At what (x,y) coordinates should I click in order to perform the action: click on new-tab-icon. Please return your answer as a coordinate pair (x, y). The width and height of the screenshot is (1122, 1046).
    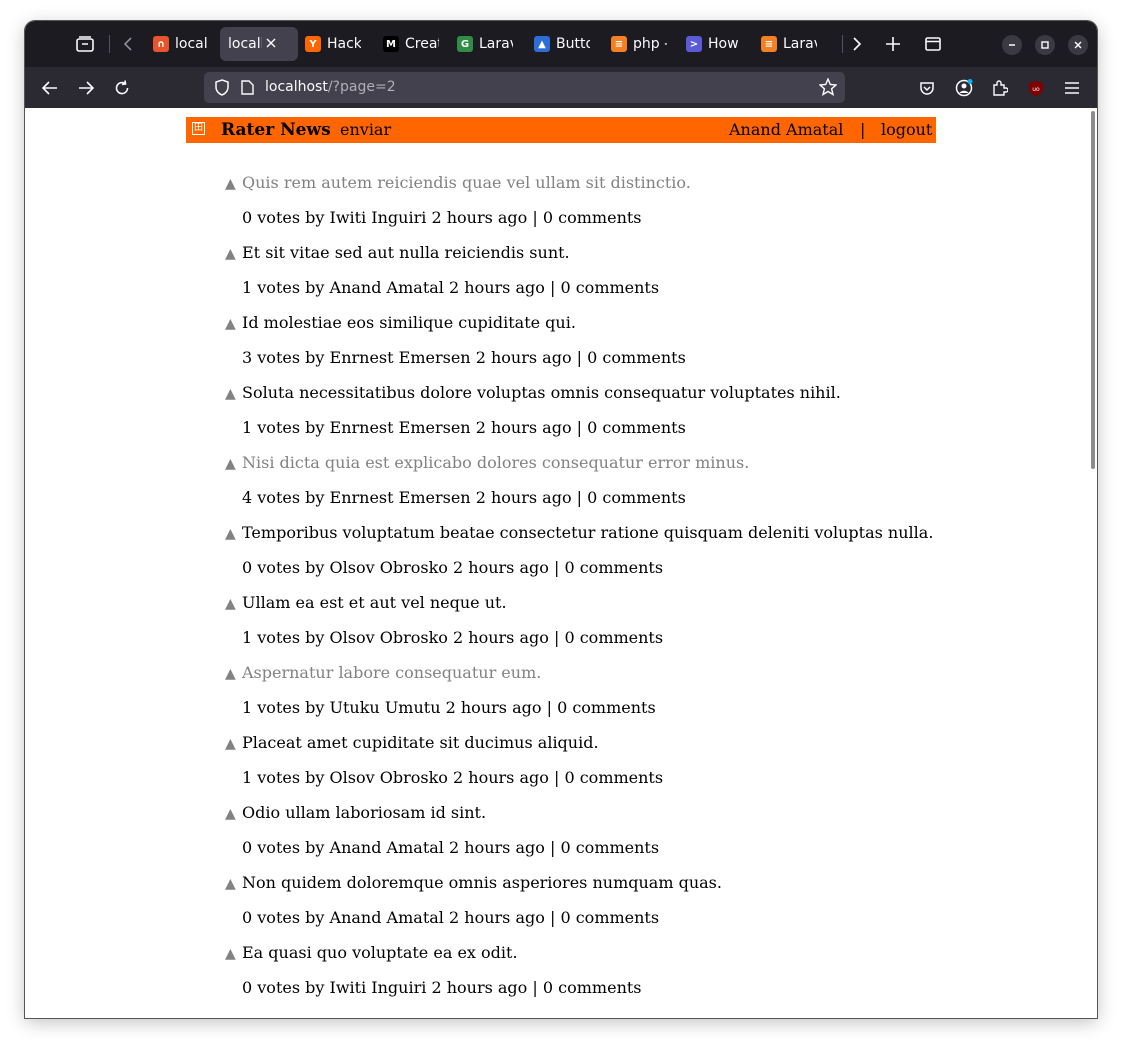
    Looking at the image, I should click on (893, 44).